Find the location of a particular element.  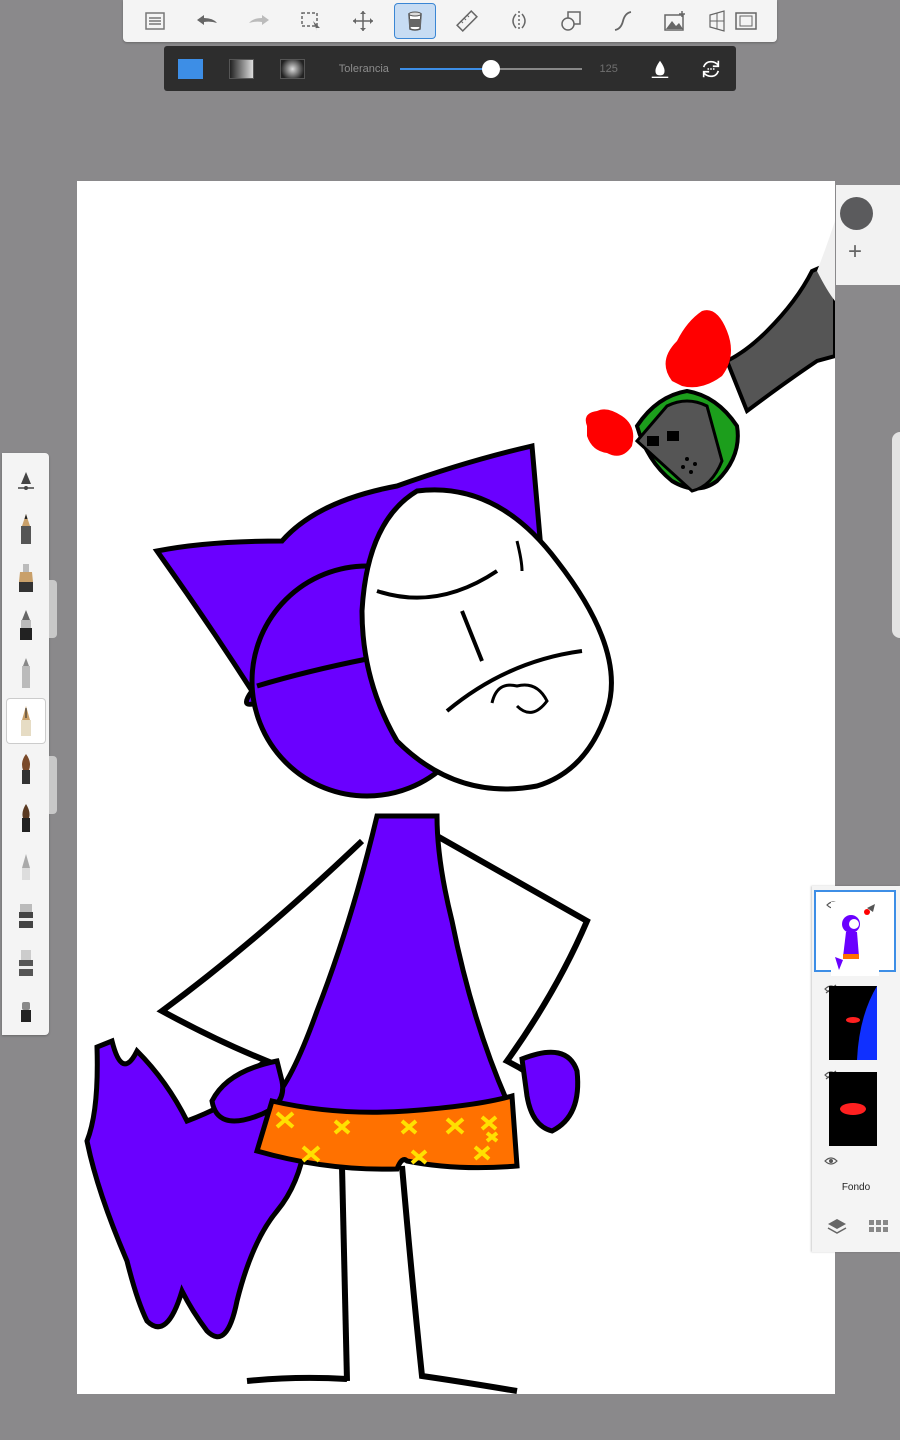

brush-properties-button is located at coordinates (26, 481).